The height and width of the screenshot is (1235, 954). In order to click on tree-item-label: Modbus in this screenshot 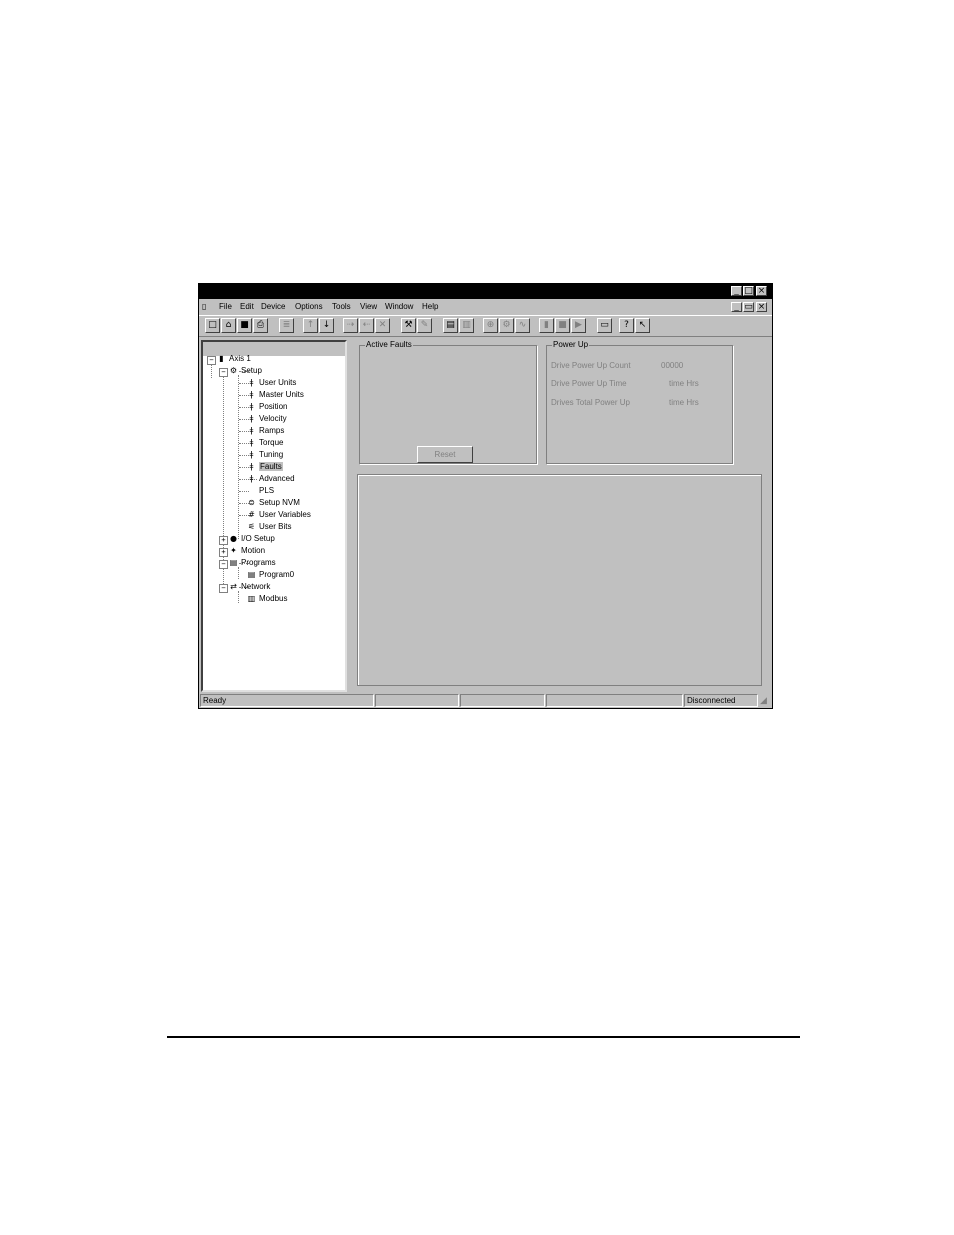, I will do `click(273, 598)`.